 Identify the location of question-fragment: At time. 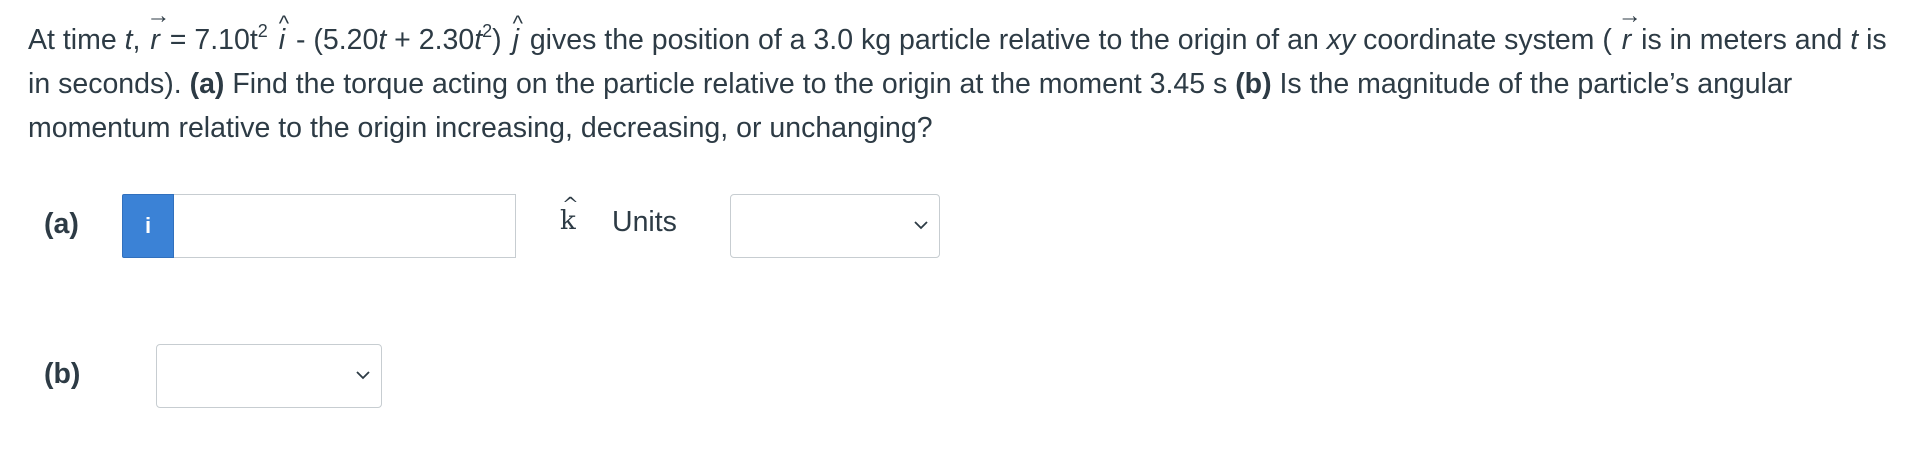
(76, 40).